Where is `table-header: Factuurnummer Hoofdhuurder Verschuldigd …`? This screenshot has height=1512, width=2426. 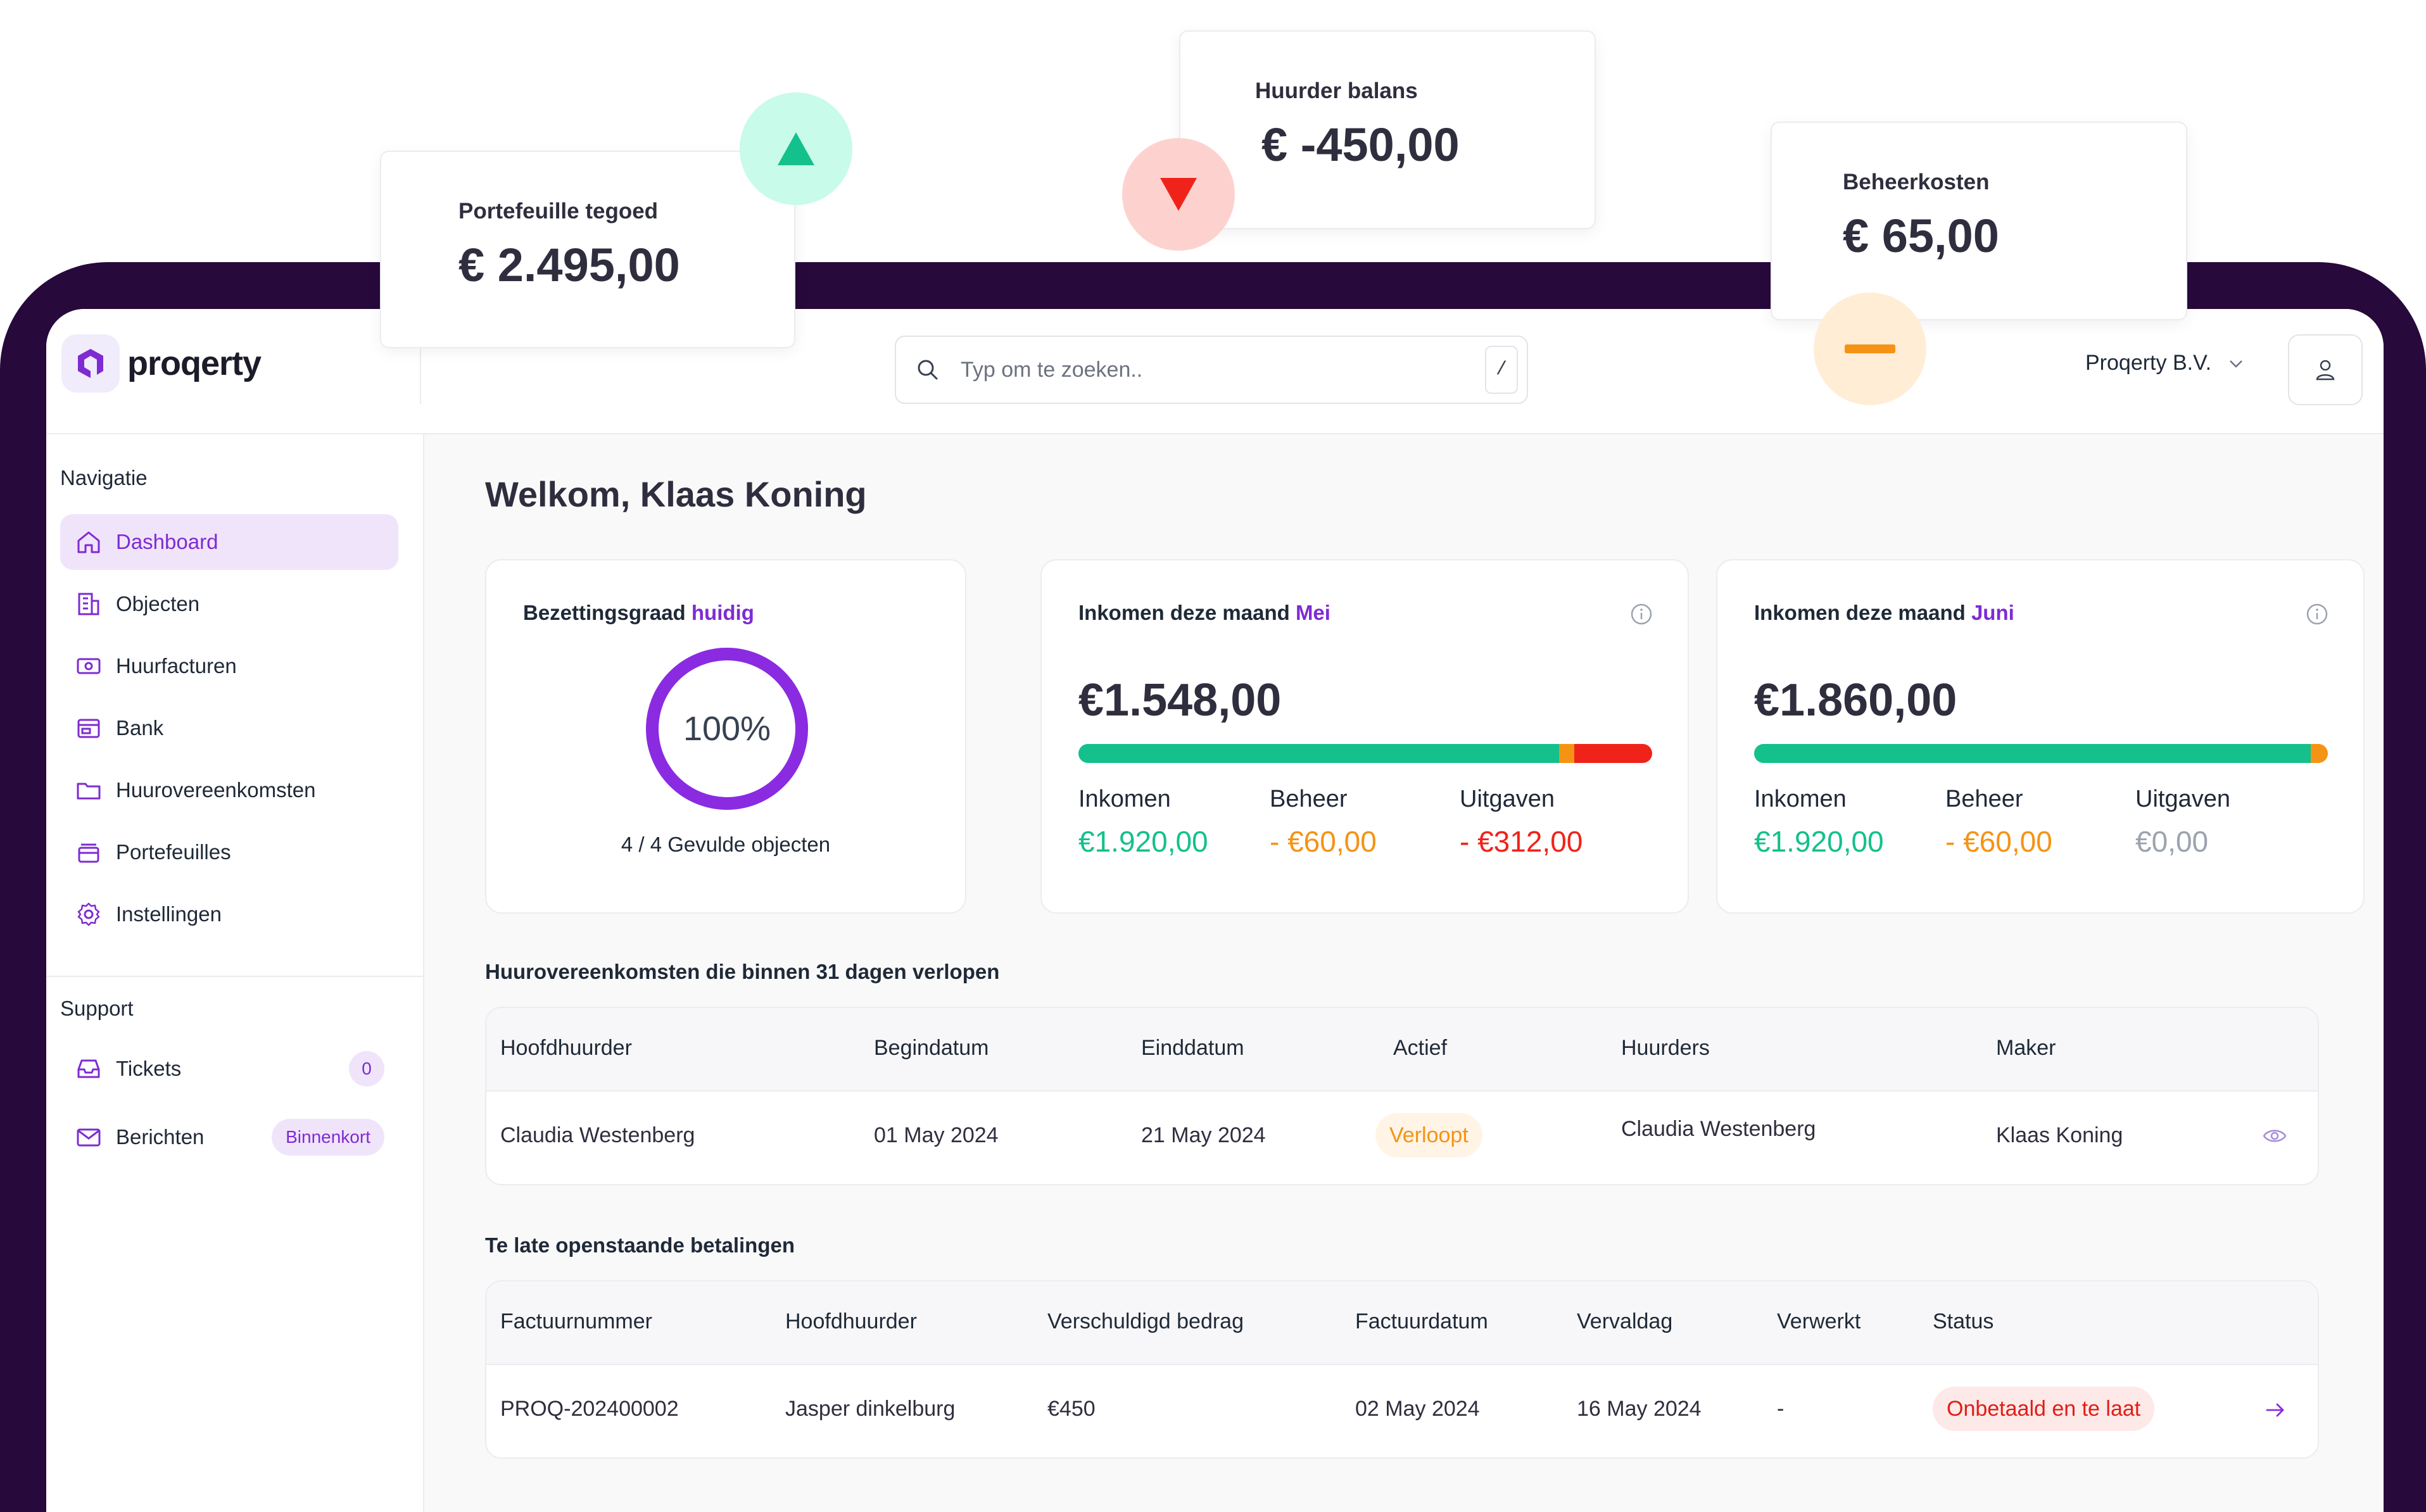 table-header: Factuurnummer Hoofdhuurder Verschuldigd … is located at coordinates (1402, 1323).